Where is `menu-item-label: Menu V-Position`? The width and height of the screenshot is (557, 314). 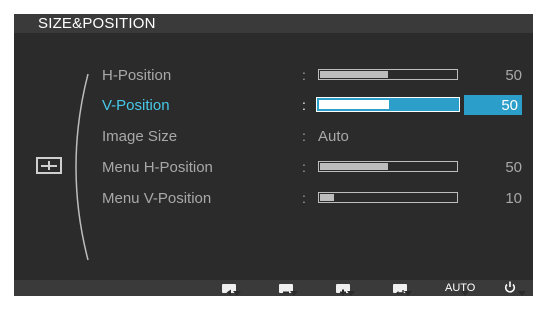 menu-item-label: Menu V-Position is located at coordinates (157, 198).